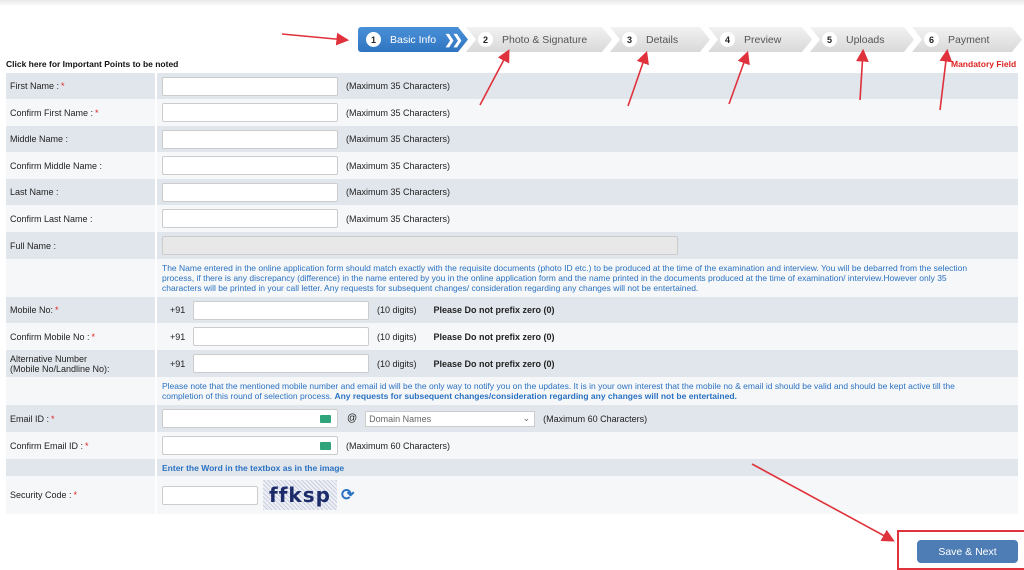 The image size is (1024, 570). I want to click on label: Confirm Middle Name :, so click(81, 165).